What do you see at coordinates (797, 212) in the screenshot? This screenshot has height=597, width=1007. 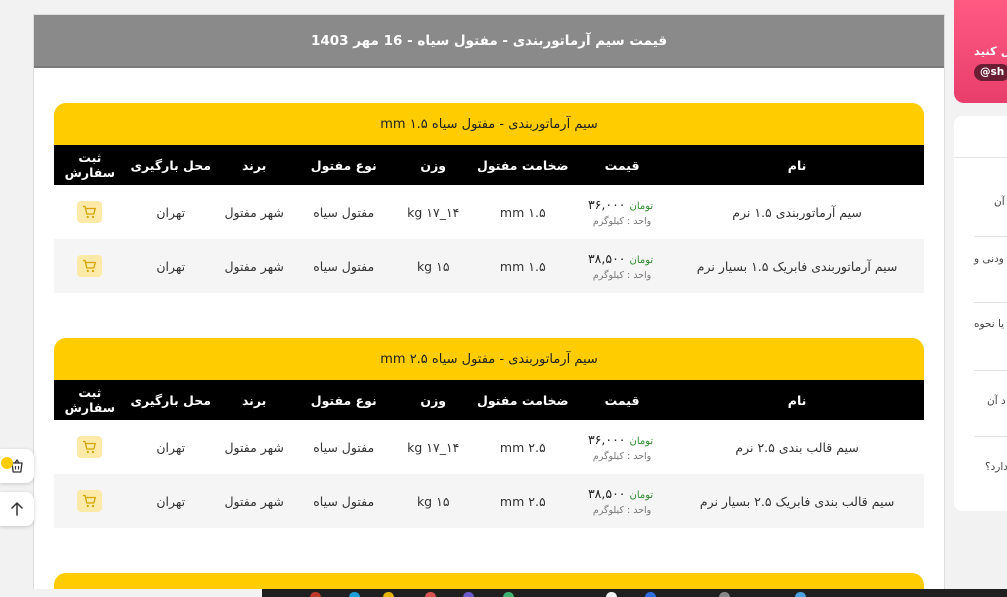 I see `product-name: سیم آرماتوربندی ۱.۵ نرم` at bounding box center [797, 212].